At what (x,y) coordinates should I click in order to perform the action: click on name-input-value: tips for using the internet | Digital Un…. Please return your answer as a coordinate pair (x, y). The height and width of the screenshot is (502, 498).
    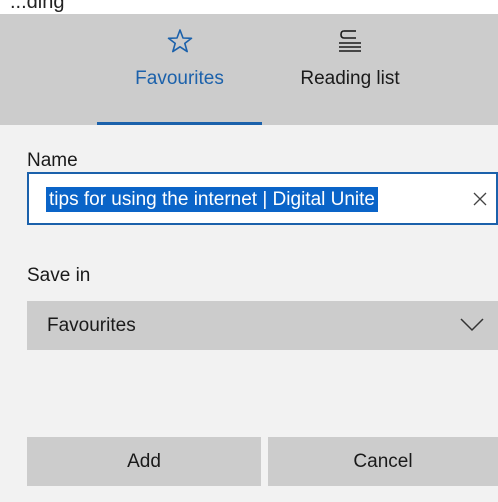
    Looking at the image, I should click on (212, 199).